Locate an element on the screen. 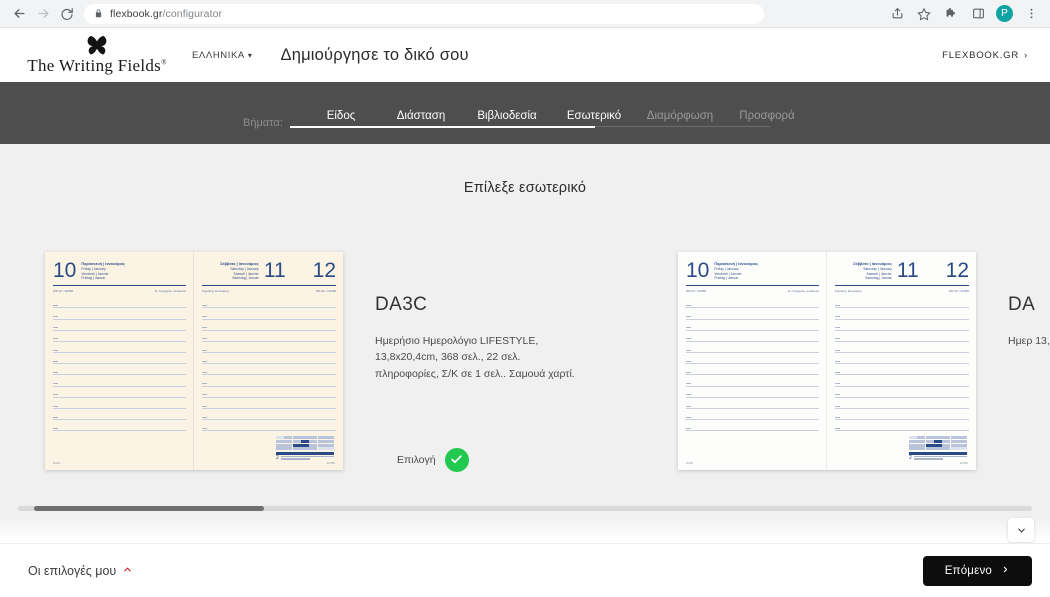 The width and height of the screenshot is (1050, 597). content-fade is located at coordinates (525, 530).